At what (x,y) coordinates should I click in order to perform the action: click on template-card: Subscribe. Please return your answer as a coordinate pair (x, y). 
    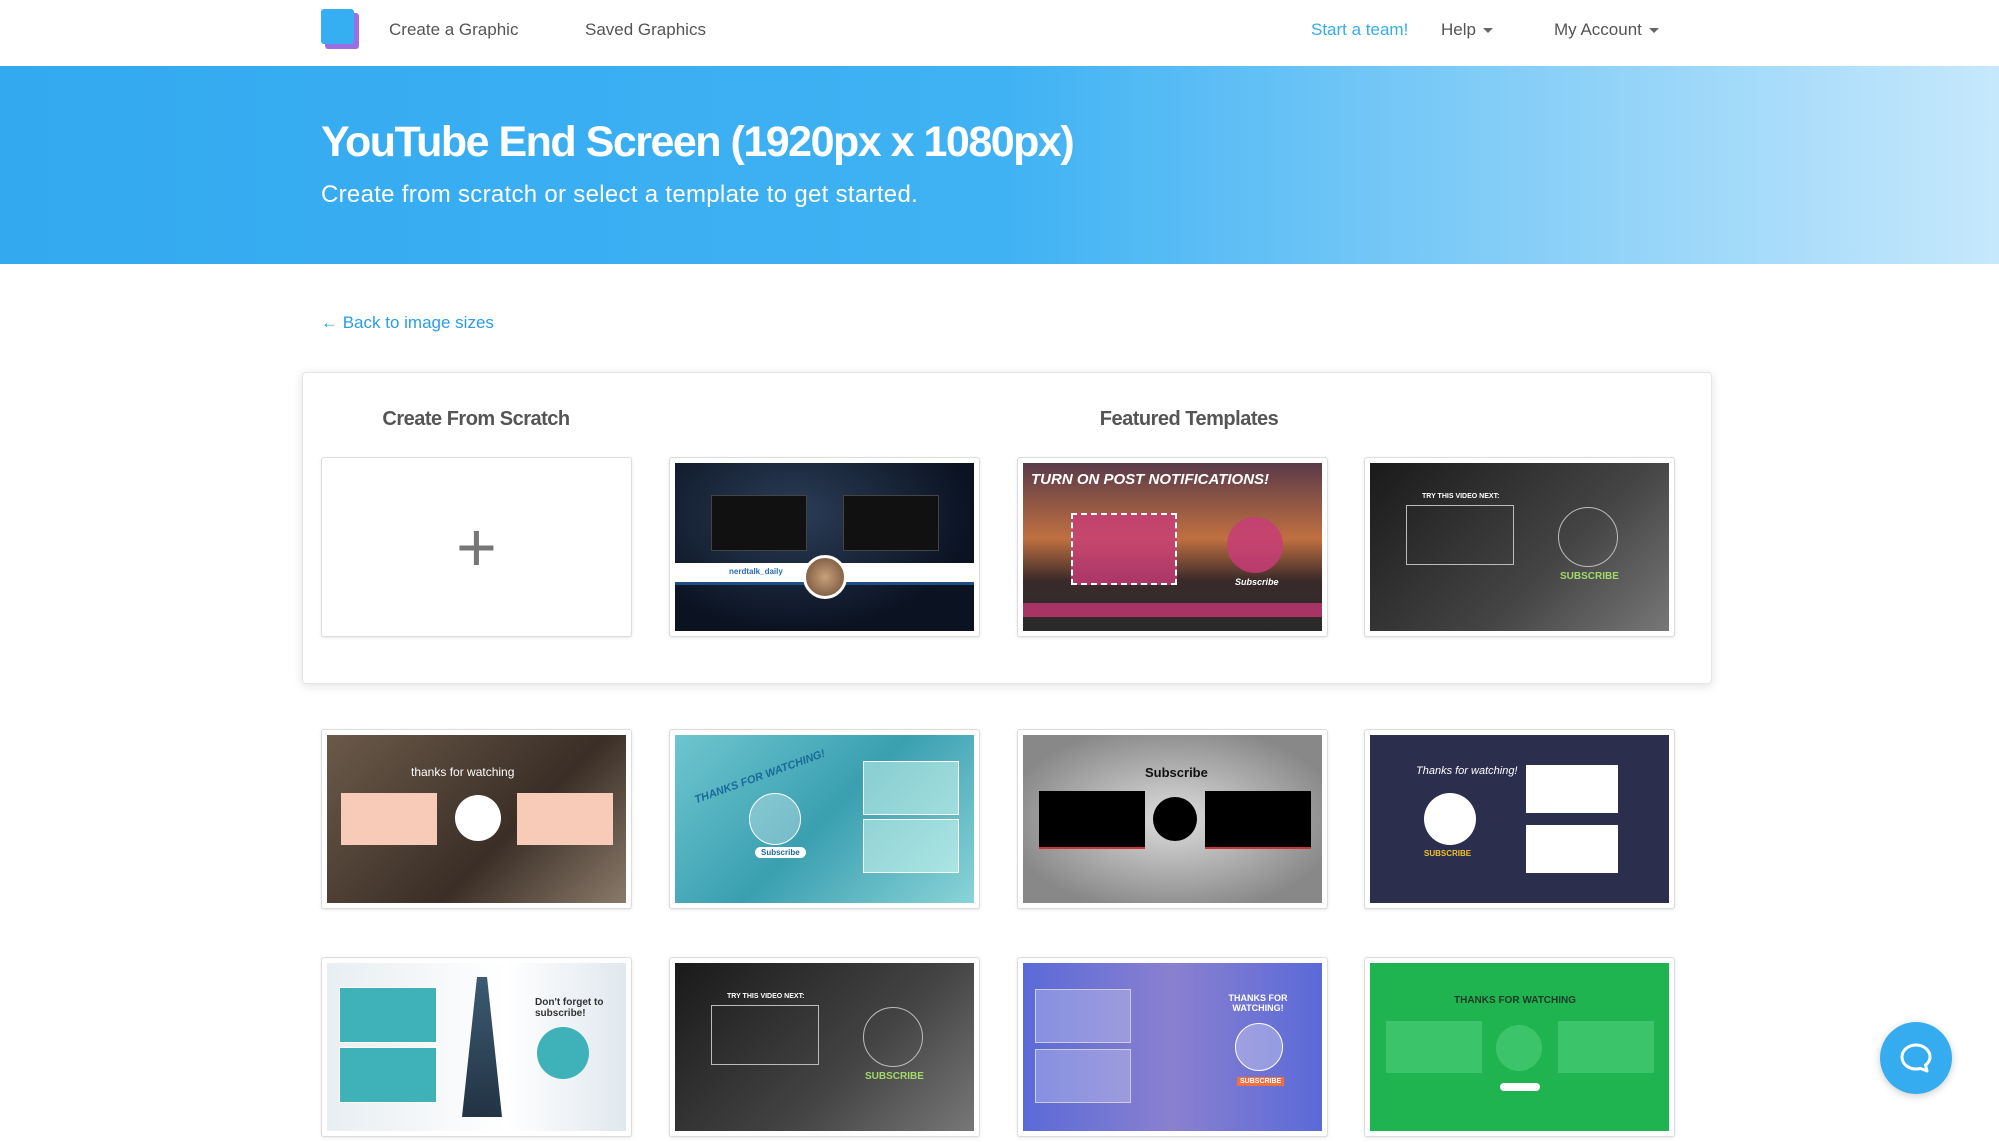
    Looking at the image, I should click on (1172, 819).